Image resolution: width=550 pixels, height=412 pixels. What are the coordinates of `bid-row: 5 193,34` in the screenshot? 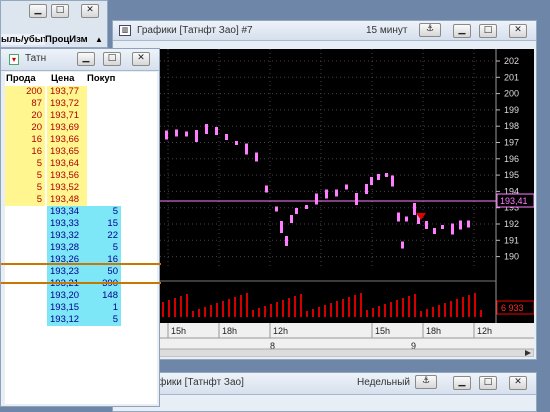 It's located at (81, 212).